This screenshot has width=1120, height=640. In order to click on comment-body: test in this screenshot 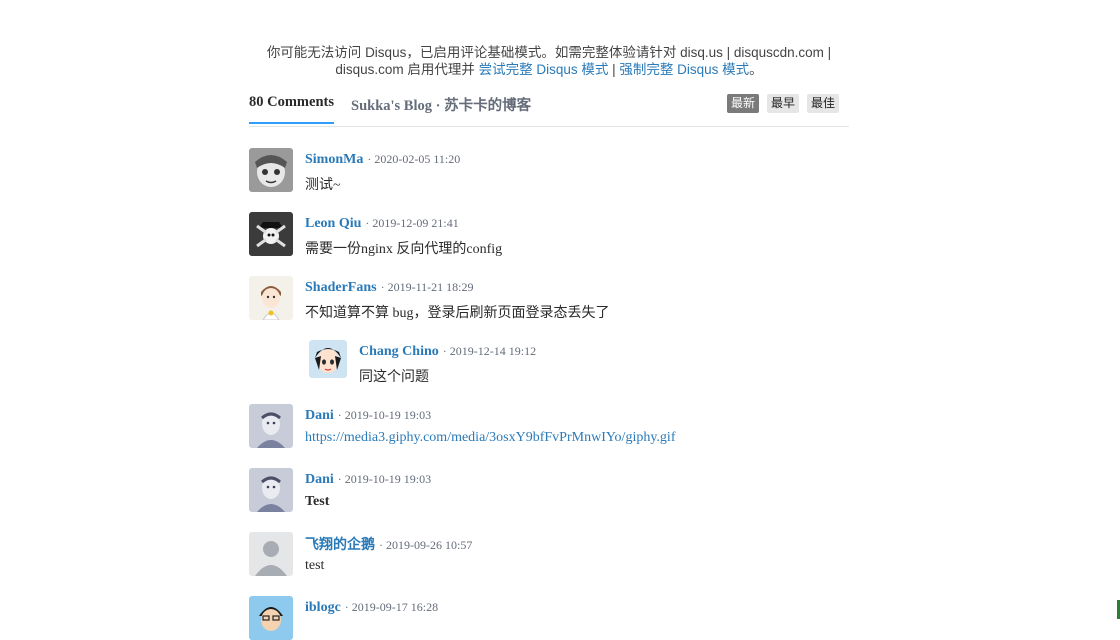, I will do `click(315, 565)`.